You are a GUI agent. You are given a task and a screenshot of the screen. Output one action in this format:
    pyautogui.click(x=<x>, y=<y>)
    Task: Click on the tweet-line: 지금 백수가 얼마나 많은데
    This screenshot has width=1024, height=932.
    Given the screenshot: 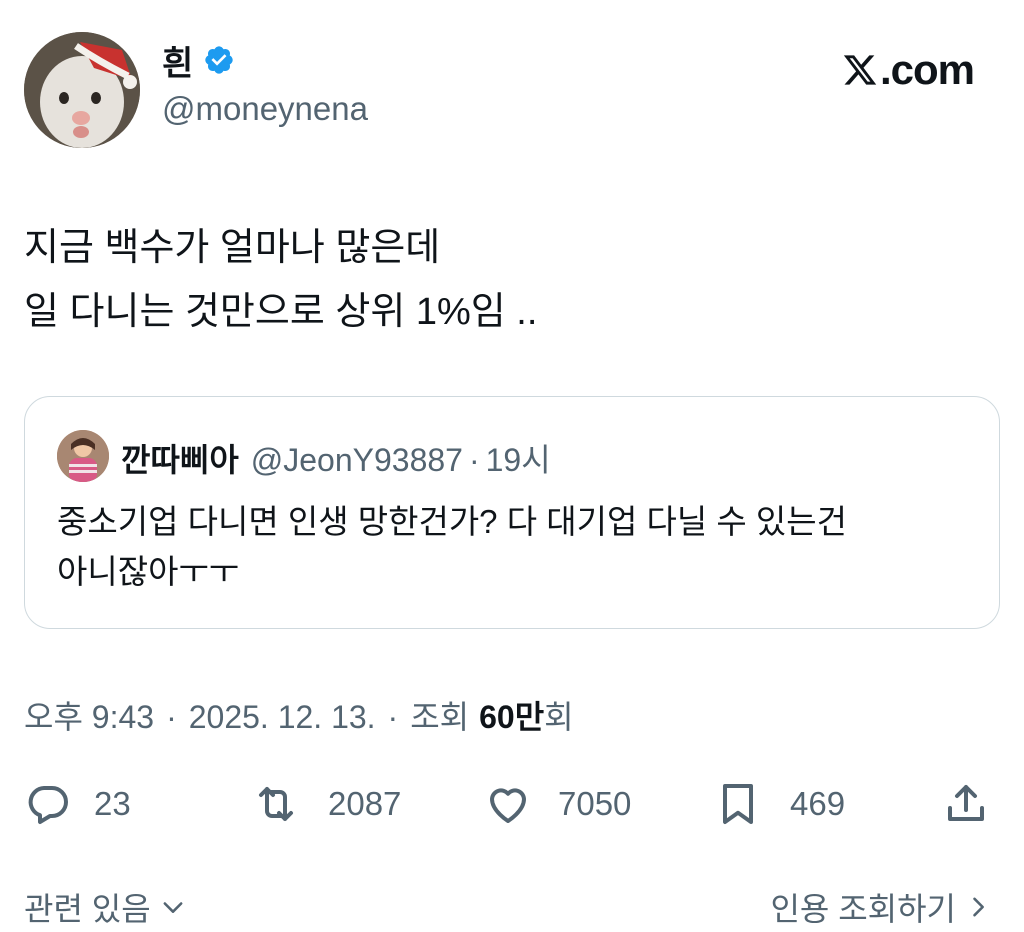 What is the action you would take?
    pyautogui.click(x=232, y=248)
    